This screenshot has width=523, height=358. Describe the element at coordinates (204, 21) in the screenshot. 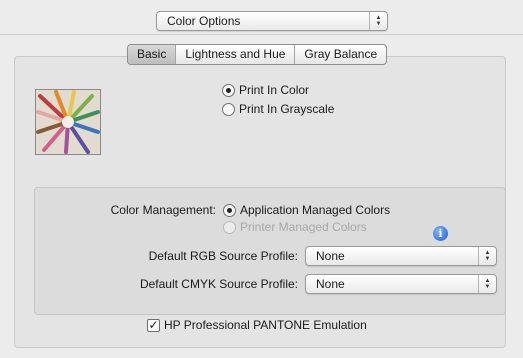

I see `options-popup-value: Color Options` at that location.